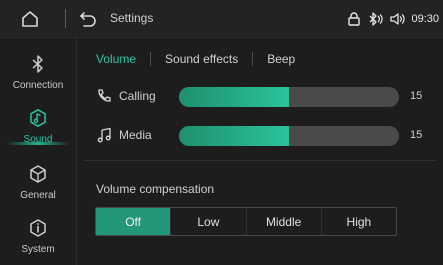 This screenshot has width=443, height=265. I want to click on media-label: Media, so click(135, 135).